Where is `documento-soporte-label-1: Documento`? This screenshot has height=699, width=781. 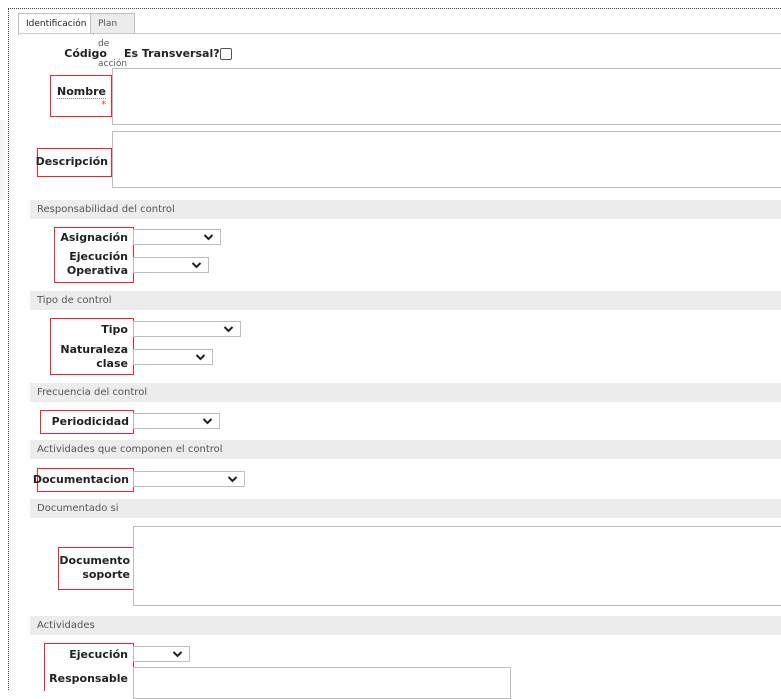 documento-soporte-label-1: Documento is located at coordinates (94, 560).